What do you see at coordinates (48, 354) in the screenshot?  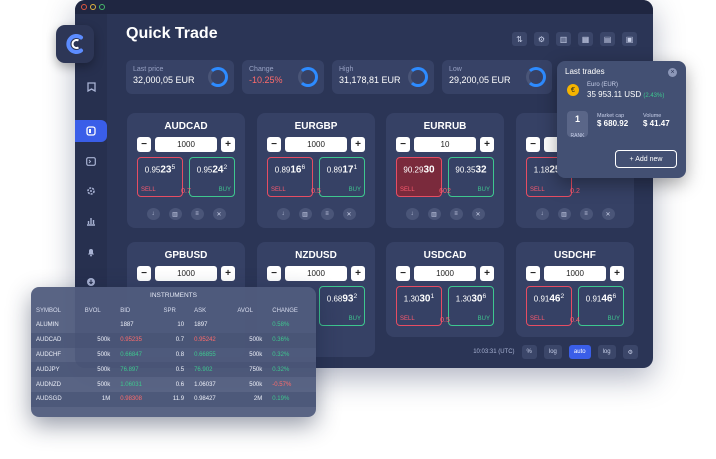 I see `cell-symbol: AUDCHF` at bounding box center [48, 354].